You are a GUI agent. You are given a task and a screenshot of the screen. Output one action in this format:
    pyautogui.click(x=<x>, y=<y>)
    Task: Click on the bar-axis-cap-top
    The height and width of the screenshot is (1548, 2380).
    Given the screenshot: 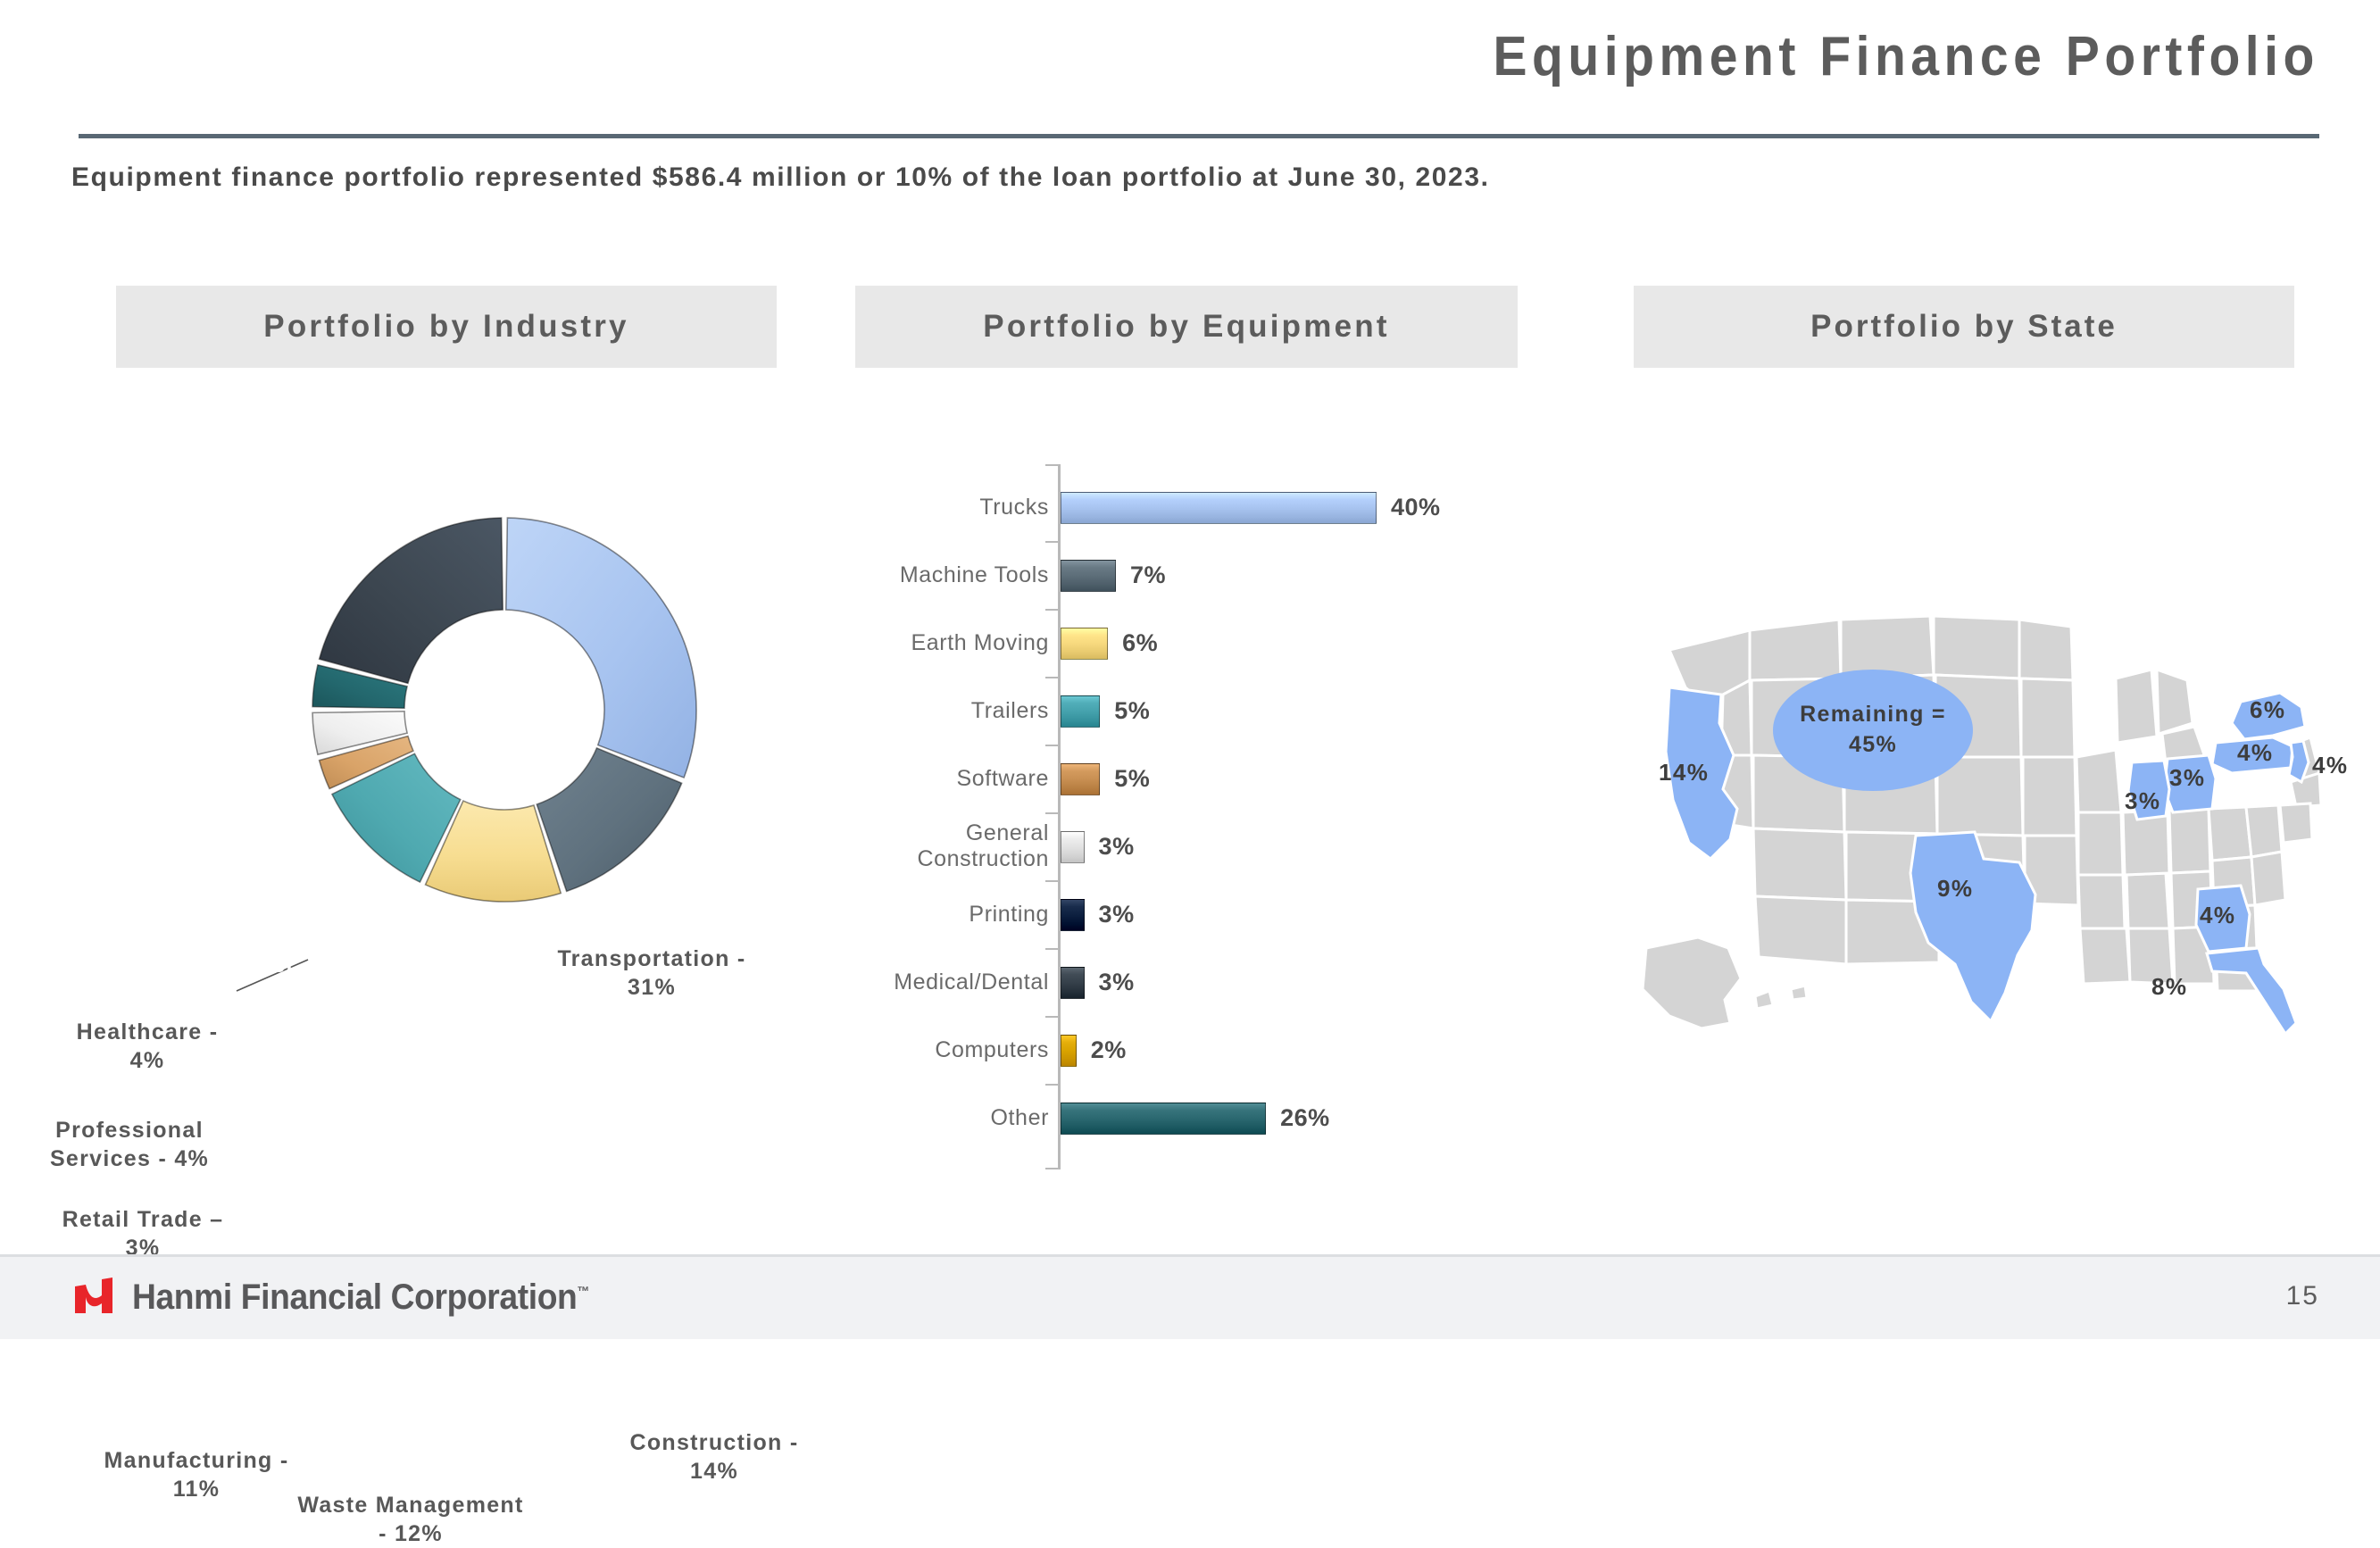 What is the action you would take?
    pyautogui.click(x=1051, y=465)
    